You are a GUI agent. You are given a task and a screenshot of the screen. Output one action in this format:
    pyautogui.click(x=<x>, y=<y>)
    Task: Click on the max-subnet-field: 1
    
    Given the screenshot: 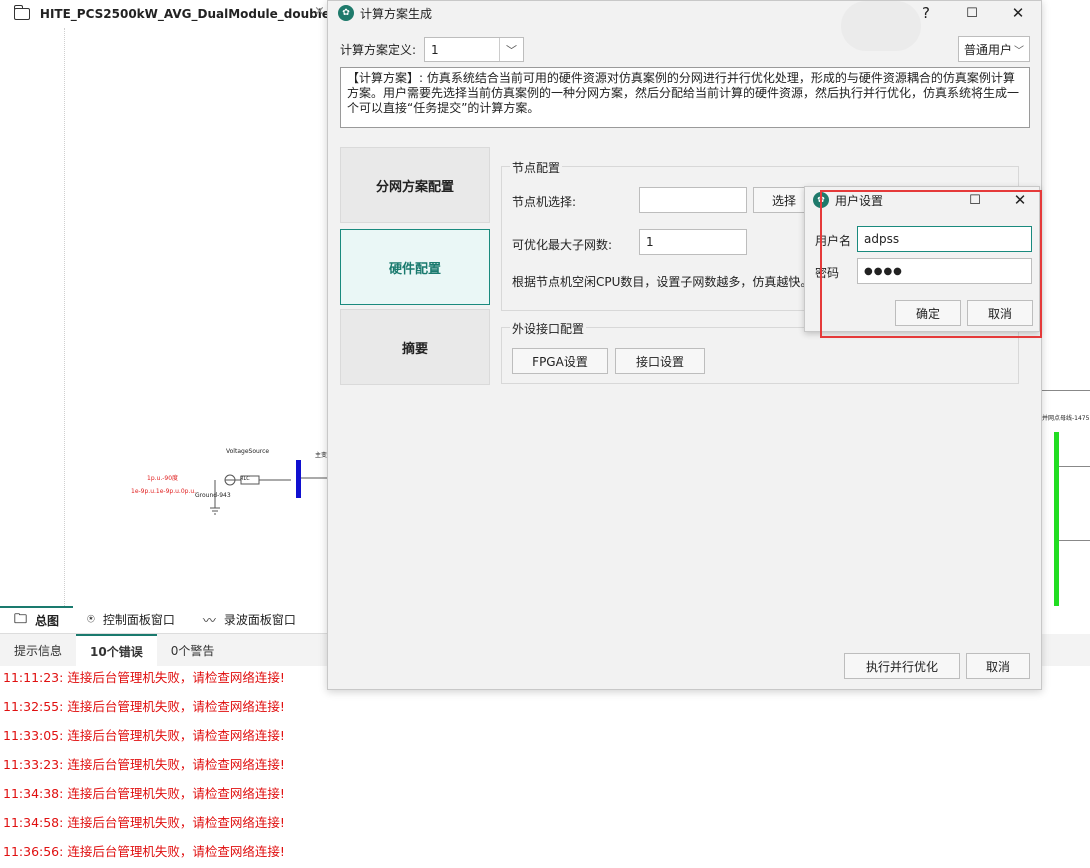 What is the action you would take?
    pyautogui.click(x=693, y=242)
    